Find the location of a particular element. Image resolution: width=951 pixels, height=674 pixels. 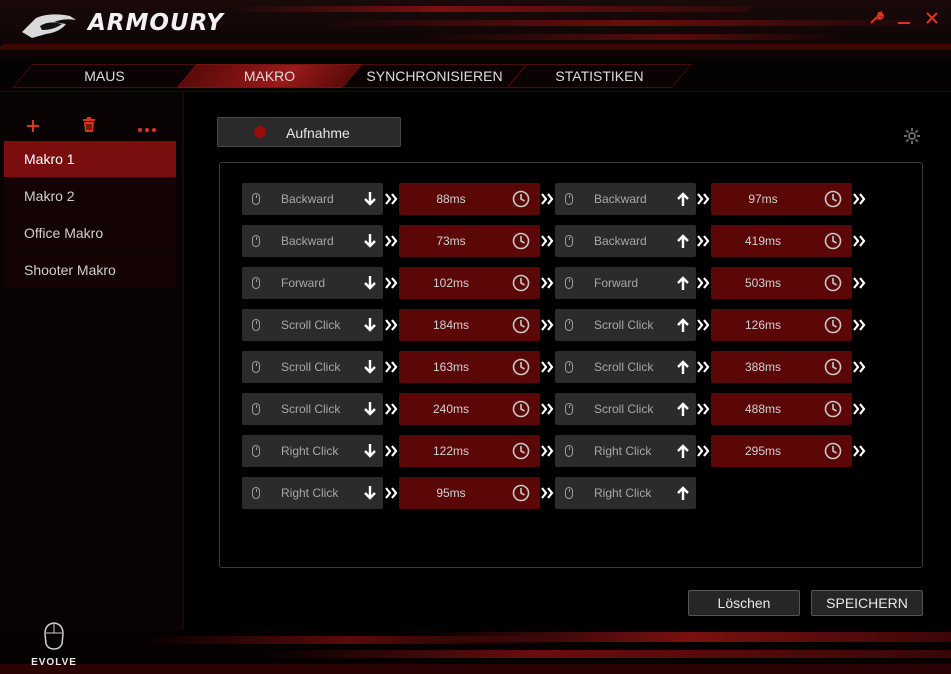

key-press-step: Forward is located at coordinates (312, 283).